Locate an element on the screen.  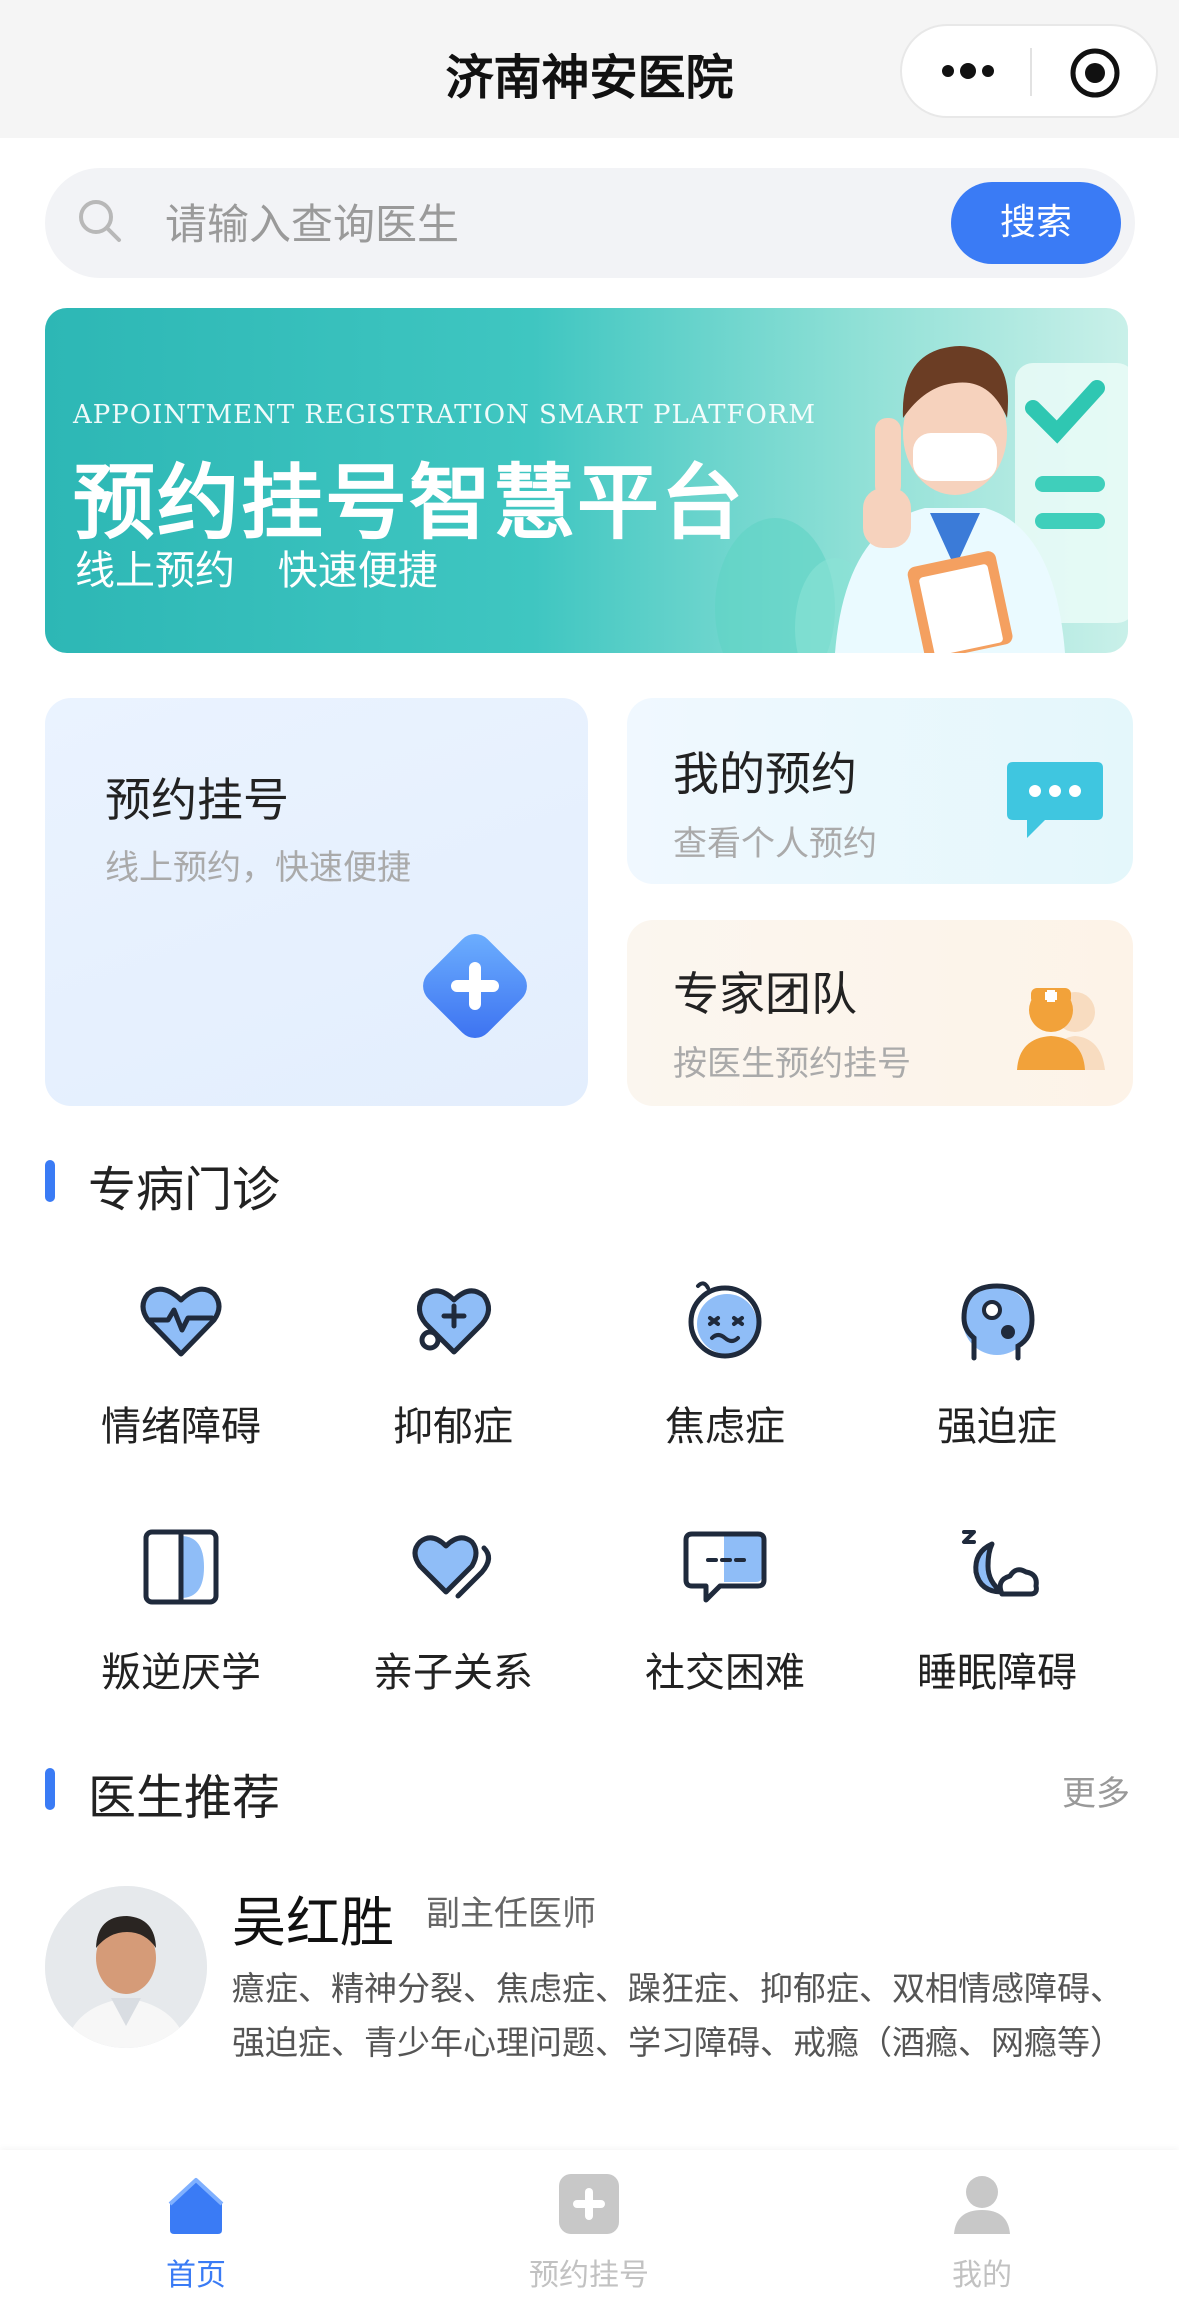
expert-team-subtitle: 按医生预约挂号 is located at coordinates (792, 1064).